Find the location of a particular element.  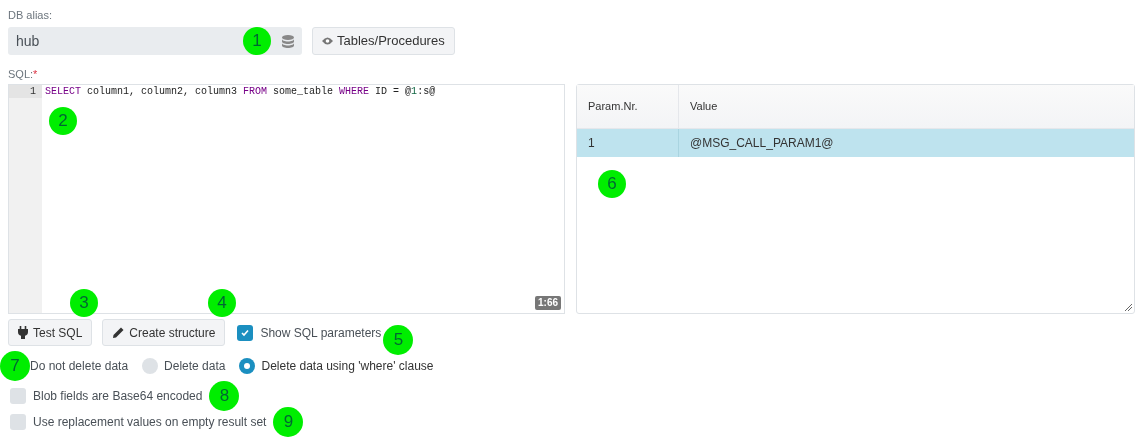

sql-label: SQL: is located at coordinates (21, 74).